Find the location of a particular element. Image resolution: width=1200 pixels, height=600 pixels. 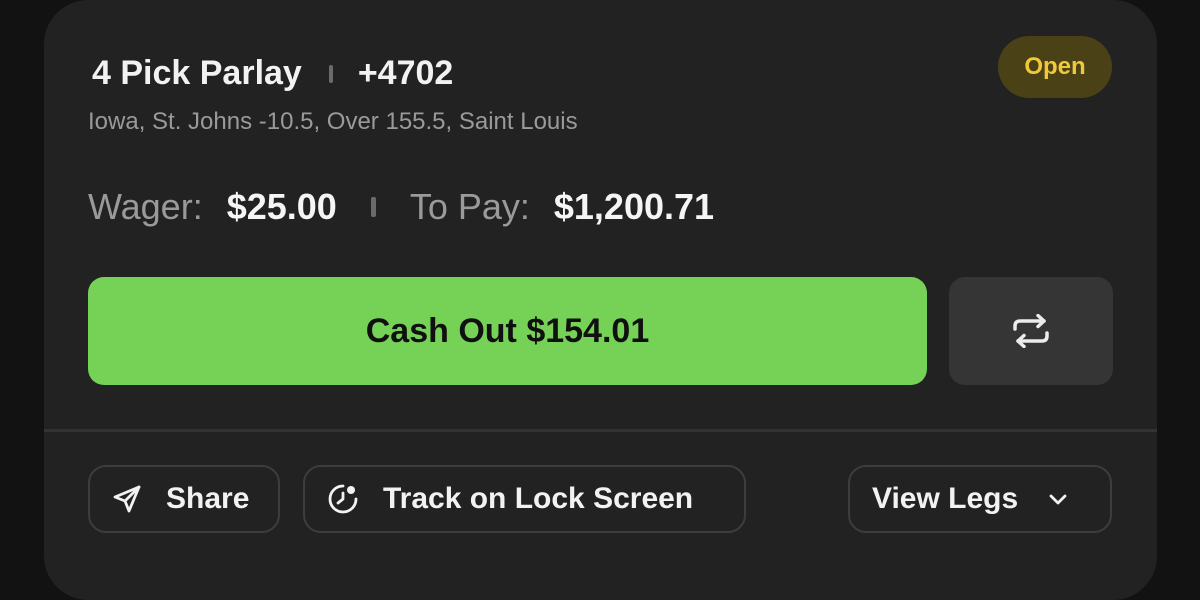

cash-out-label: Cash Out $154.01 is located at coordinates (507, 330).